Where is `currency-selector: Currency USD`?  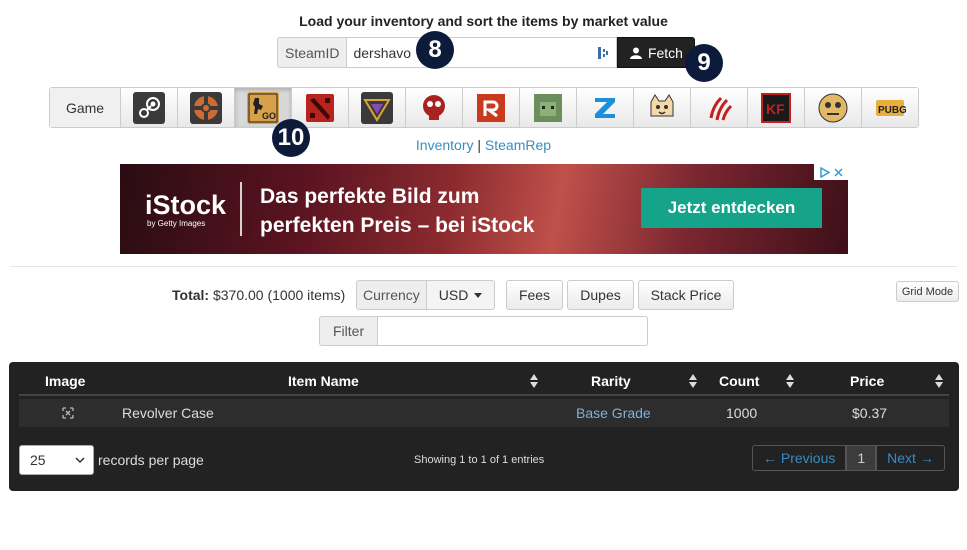 currency-selector: Currency USD is located at coordinates (426, 295).